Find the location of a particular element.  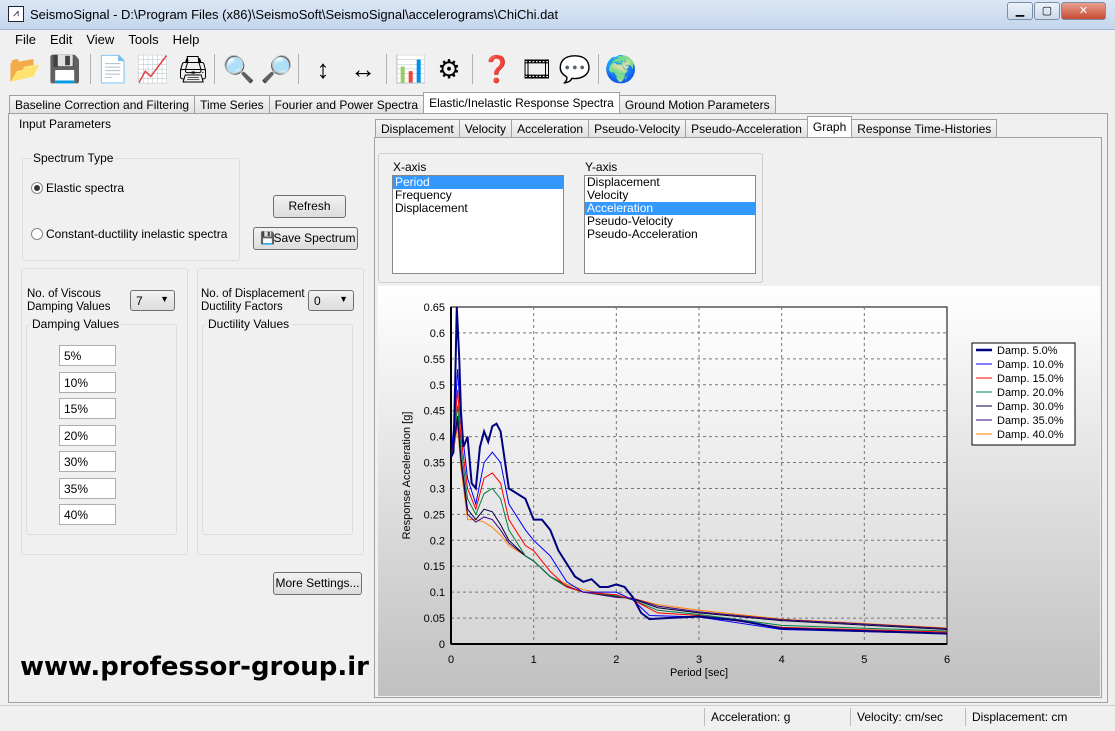

subtab-displacement: Displacement is located at coordinates (417, 128).